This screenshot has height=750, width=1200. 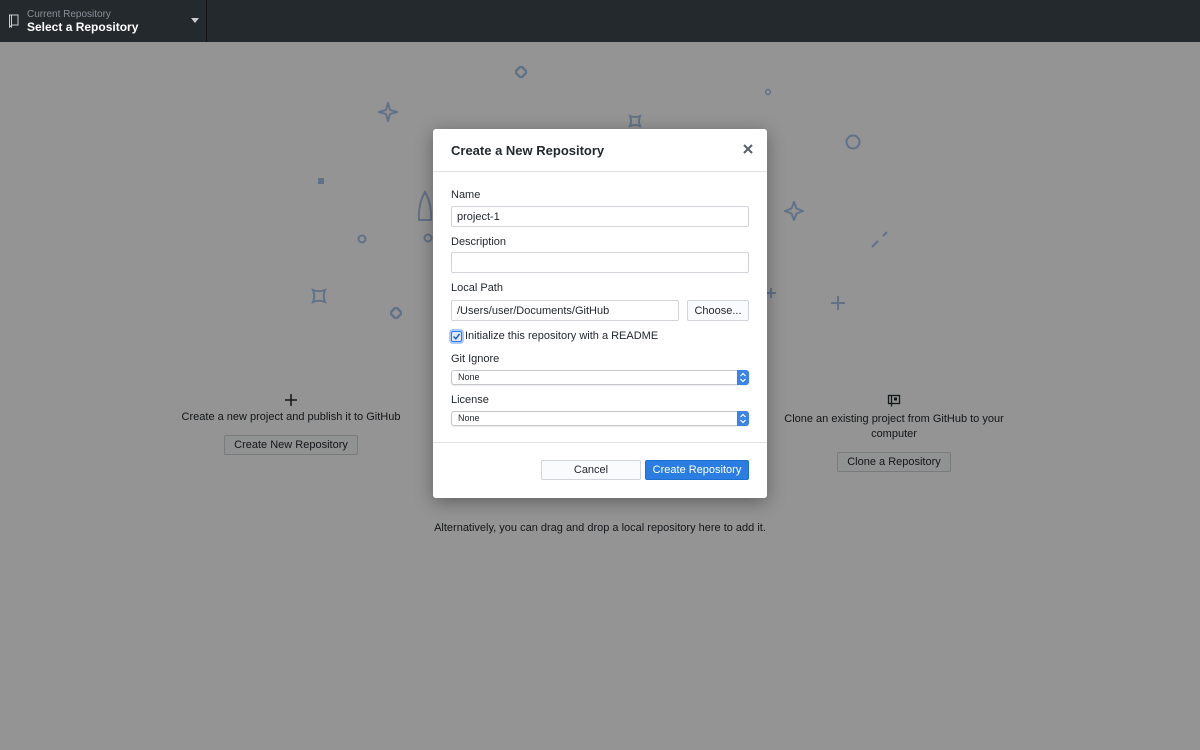 I want to click on gitignore-label: Git Ignore, so click(x=475, y=359).